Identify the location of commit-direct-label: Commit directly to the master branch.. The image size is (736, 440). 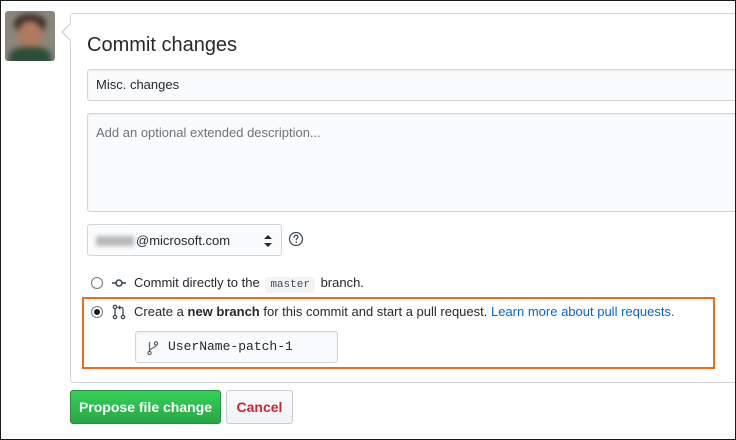
(249, 284).